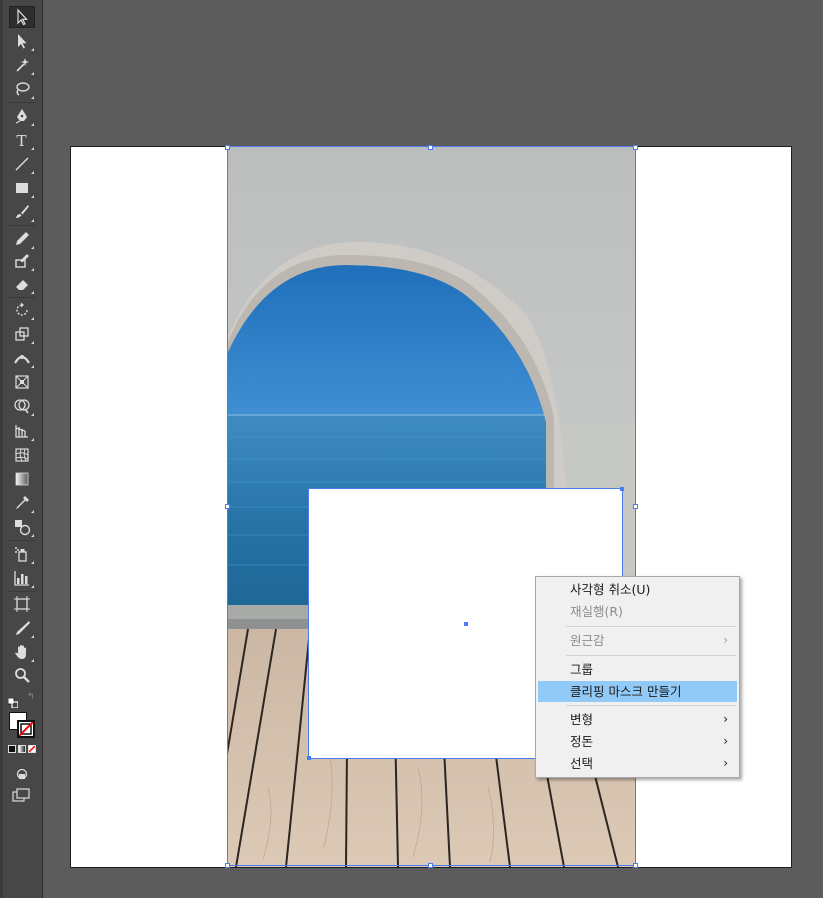 The height and width of the screenshot is (898, 823). What do you see at coordinates (582, 669) in the screenshot?
I see `menu-item-label: 그룹` at bounding box center [582, 669].